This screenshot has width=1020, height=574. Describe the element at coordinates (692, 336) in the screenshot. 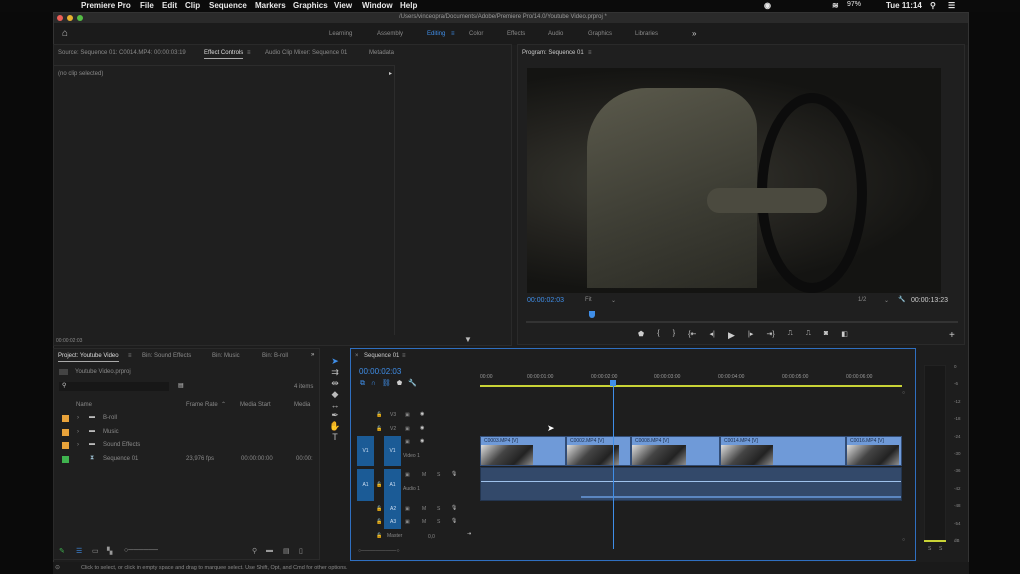

I see `go-to-in-icon: {⇤` at that location.